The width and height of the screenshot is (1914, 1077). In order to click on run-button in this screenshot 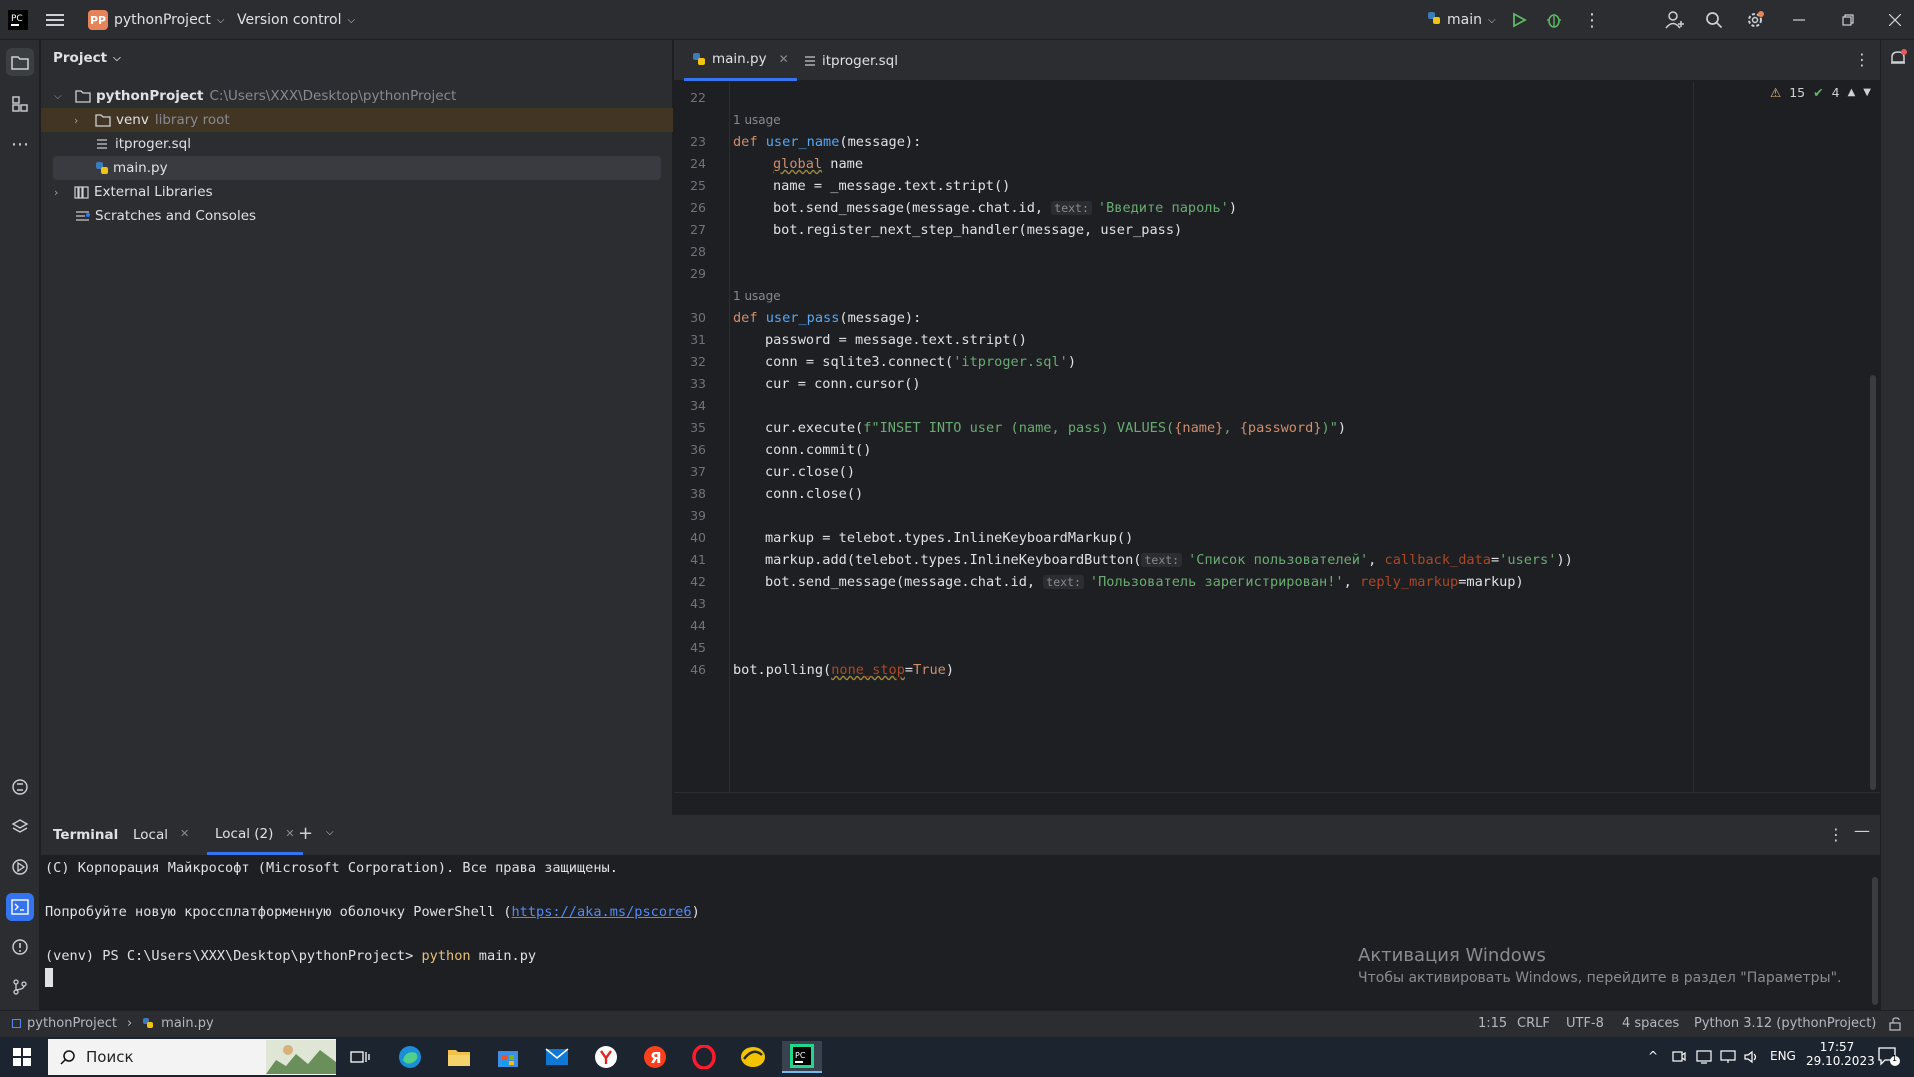, I will do `click(1519, 20)`.